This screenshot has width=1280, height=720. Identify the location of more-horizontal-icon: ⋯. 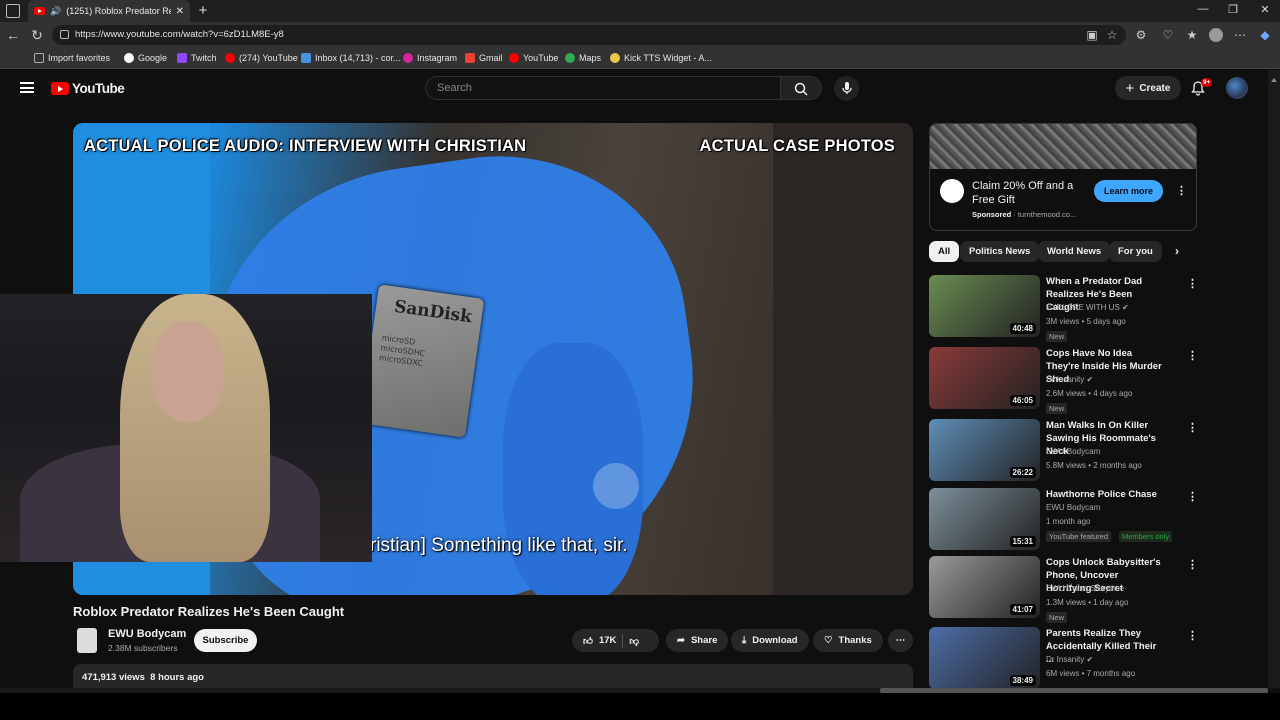
(900, 640).